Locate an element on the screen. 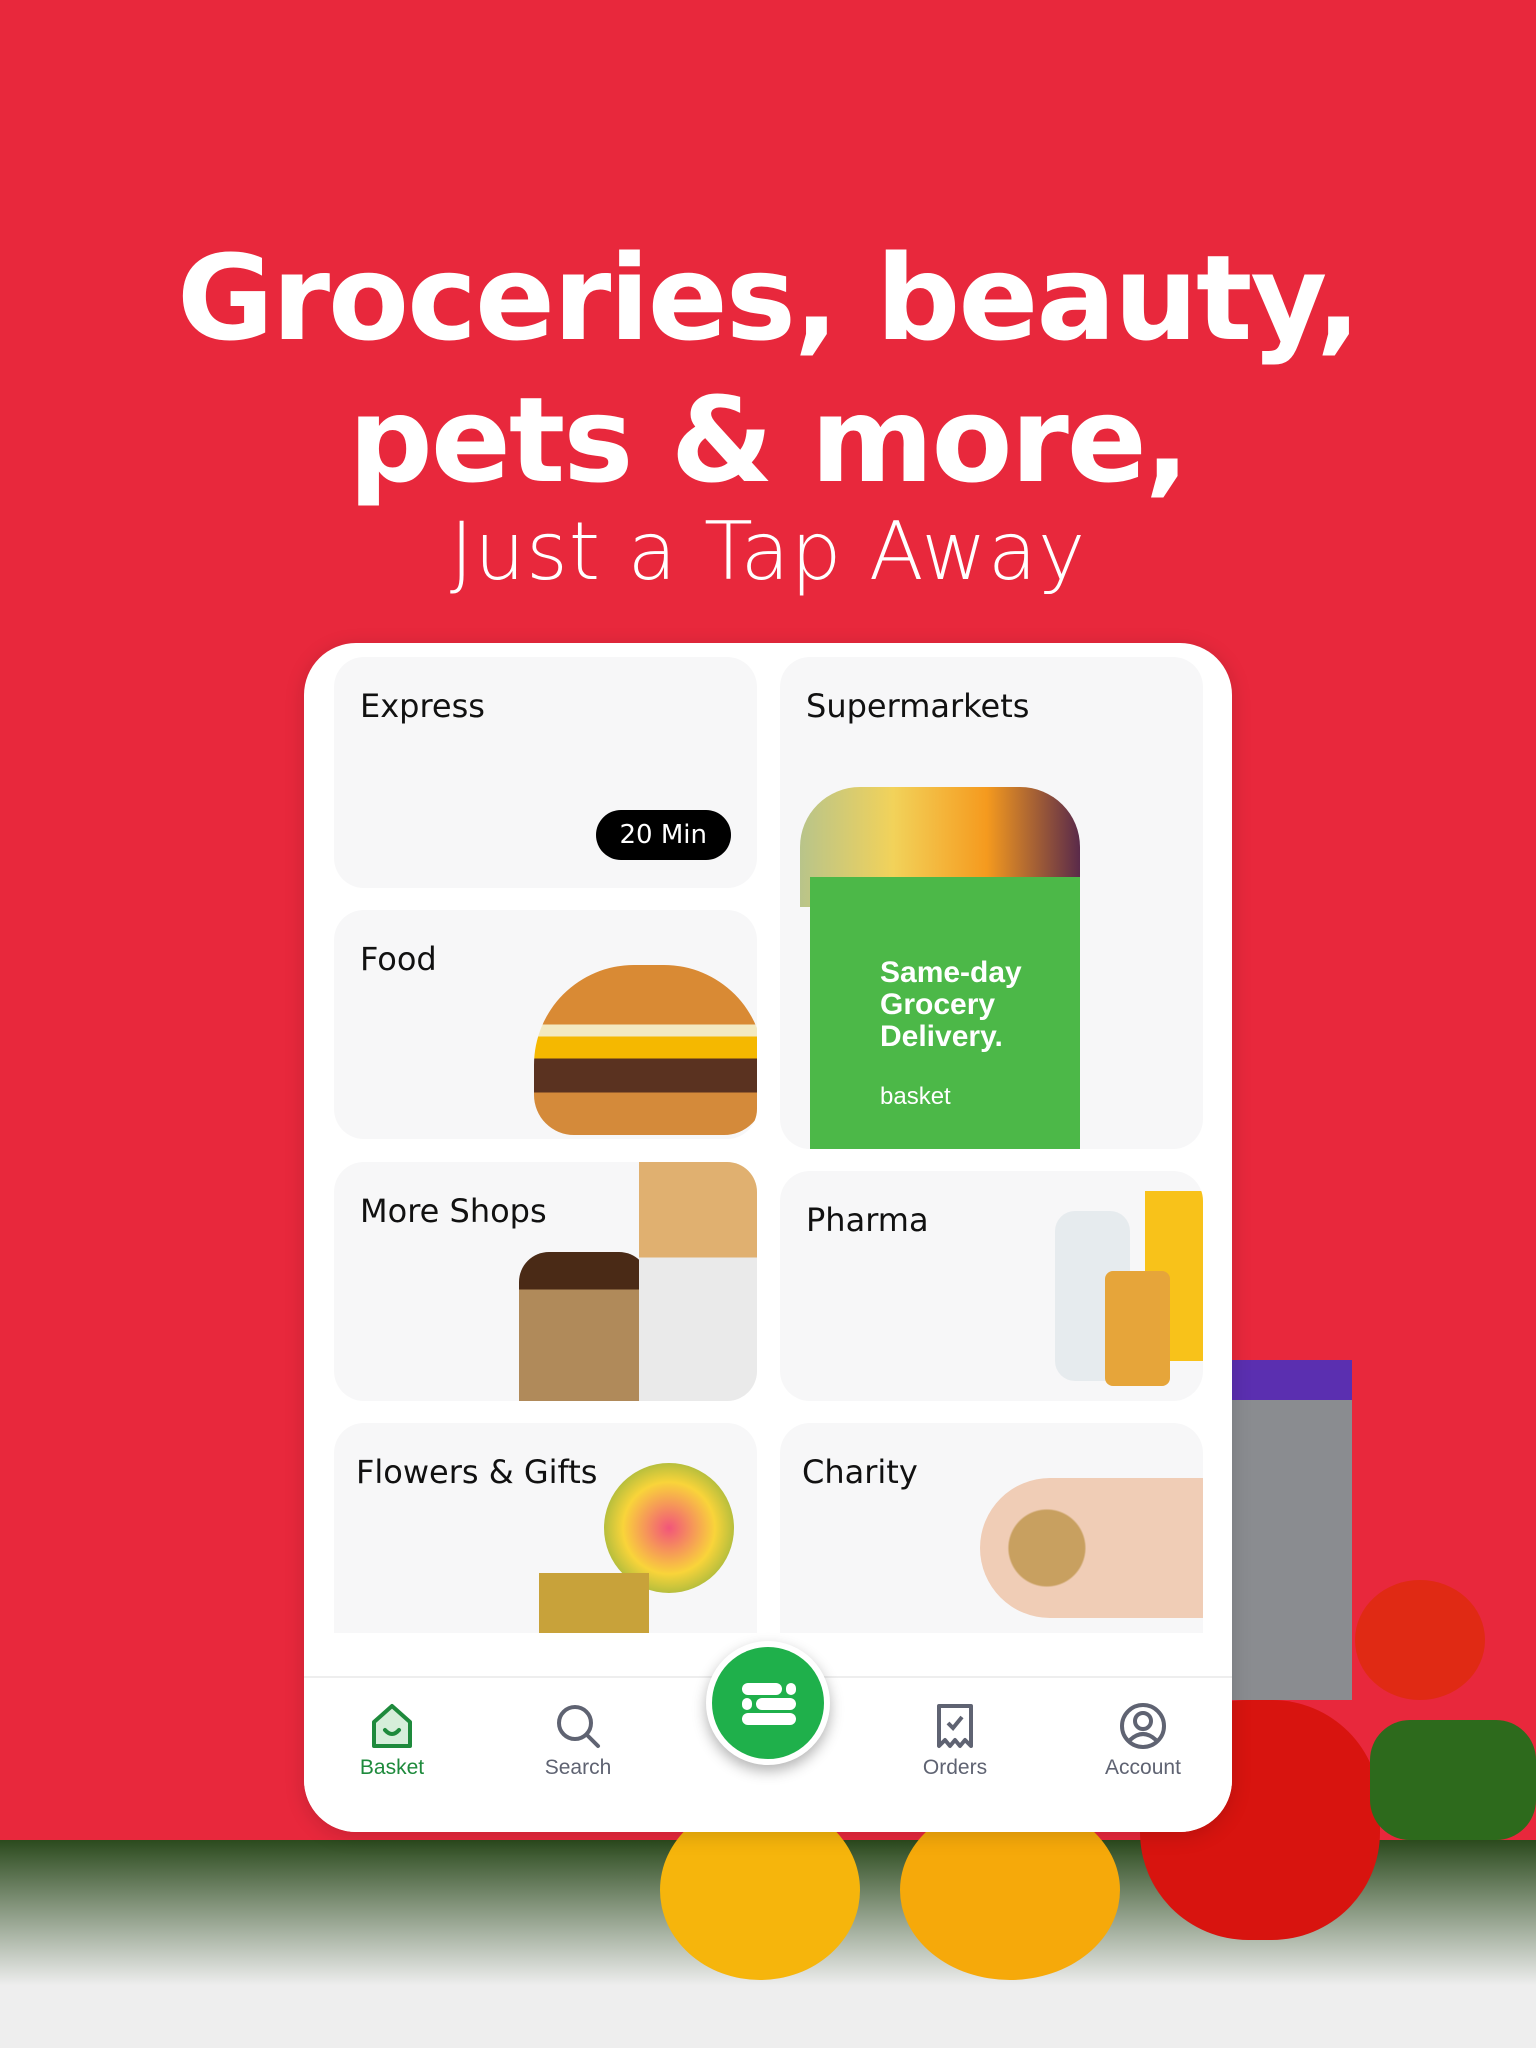 The image size is (1536, 2048). gift-box-image is located at coordinates (594, 1603).